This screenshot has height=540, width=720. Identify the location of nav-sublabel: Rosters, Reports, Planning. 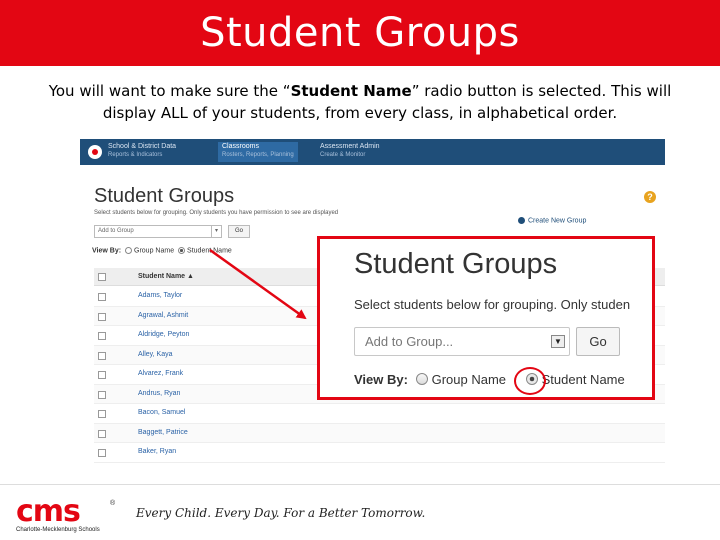
(258, 155).